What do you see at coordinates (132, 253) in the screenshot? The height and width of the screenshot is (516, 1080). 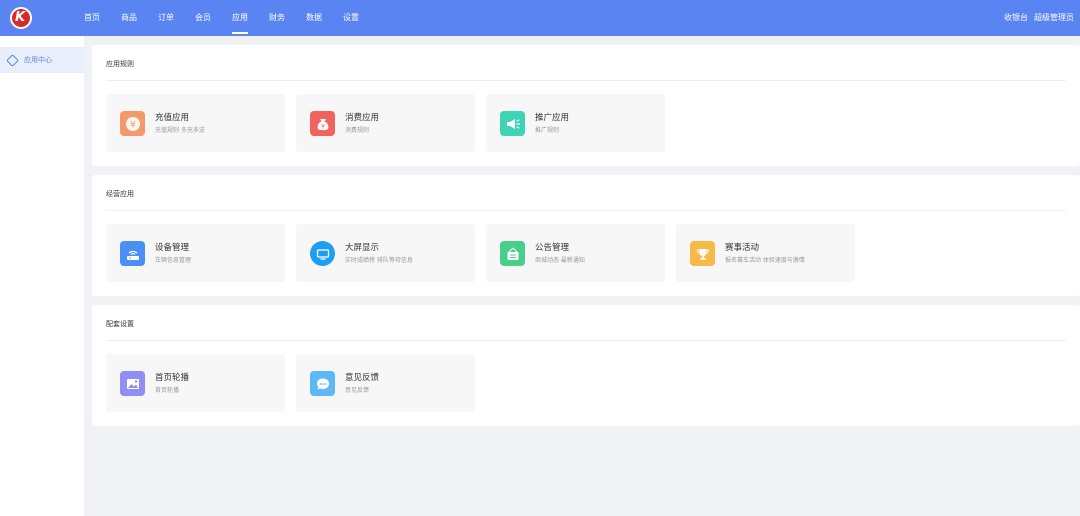 I see `router-icon` at bounding box center [132, 253].